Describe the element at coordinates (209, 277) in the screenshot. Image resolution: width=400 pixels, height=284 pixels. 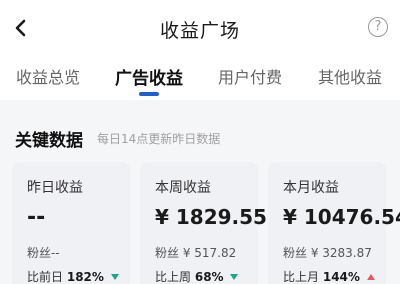
I see `compare-value: 68%` at that location.